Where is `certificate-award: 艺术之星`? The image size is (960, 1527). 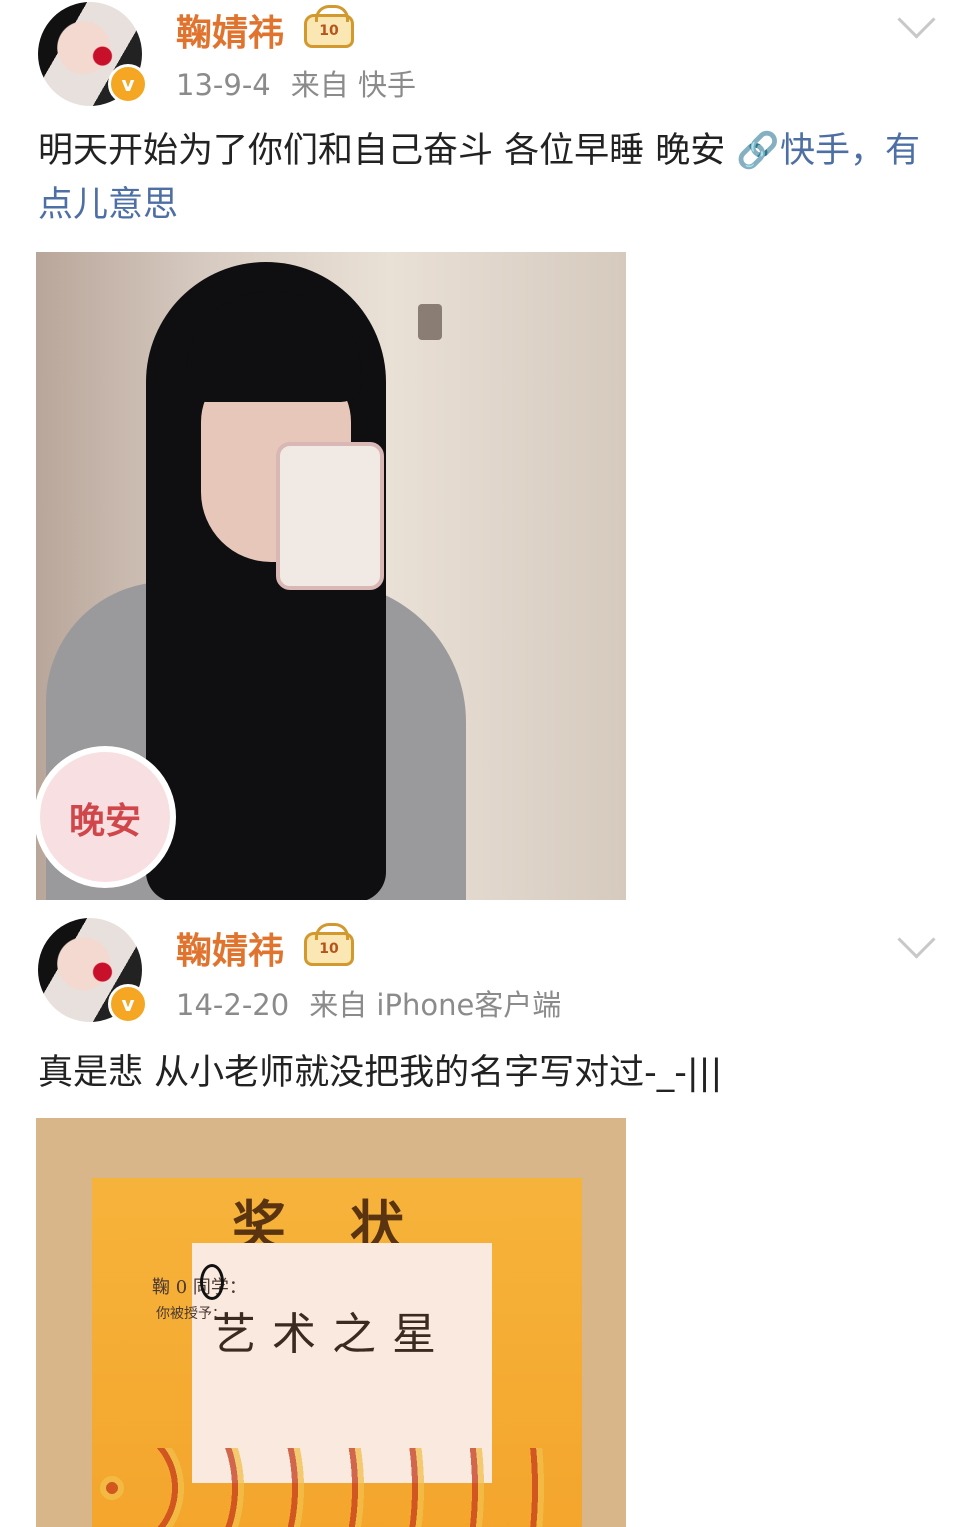
certificate-award: 艺术之星 is located at coordinates (332, 1334).